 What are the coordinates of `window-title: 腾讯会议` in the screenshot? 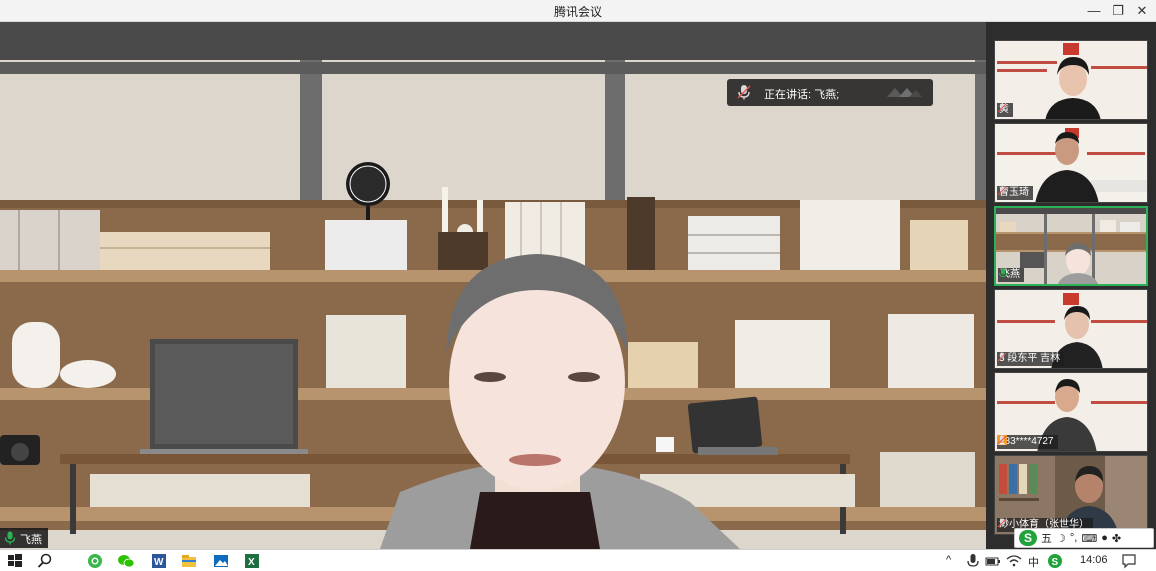 It's located at (577, 12).